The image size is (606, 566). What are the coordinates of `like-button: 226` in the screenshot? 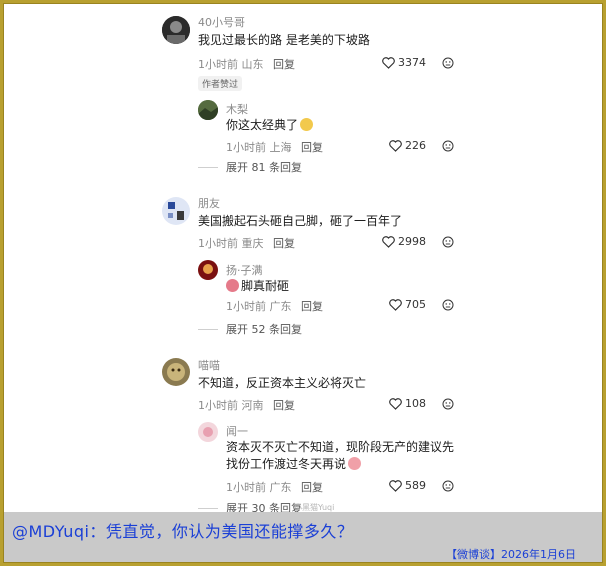 It's located at (407, 145).